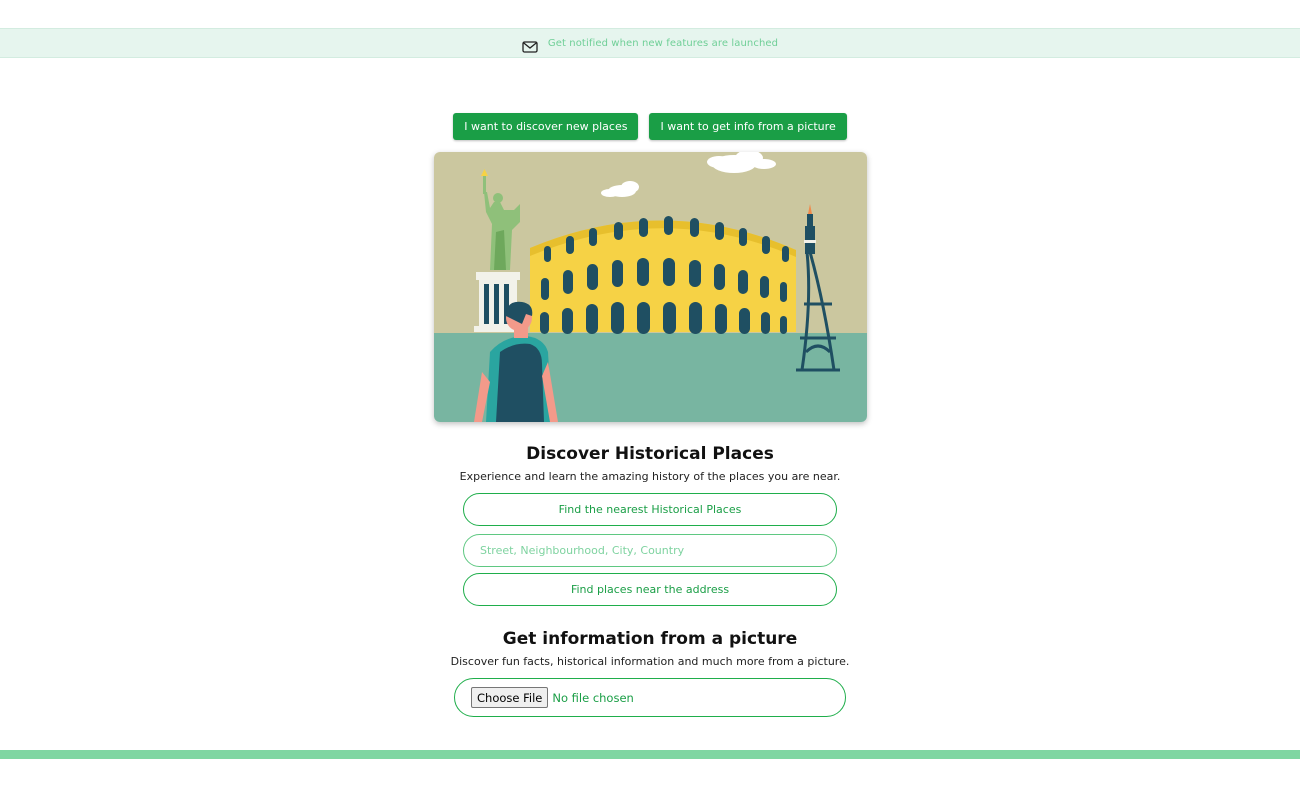 Image resolution: width=1300 pixels, height=788 pixels. I want to click on discover-title: Discover Historical Places, so click(650, 454).